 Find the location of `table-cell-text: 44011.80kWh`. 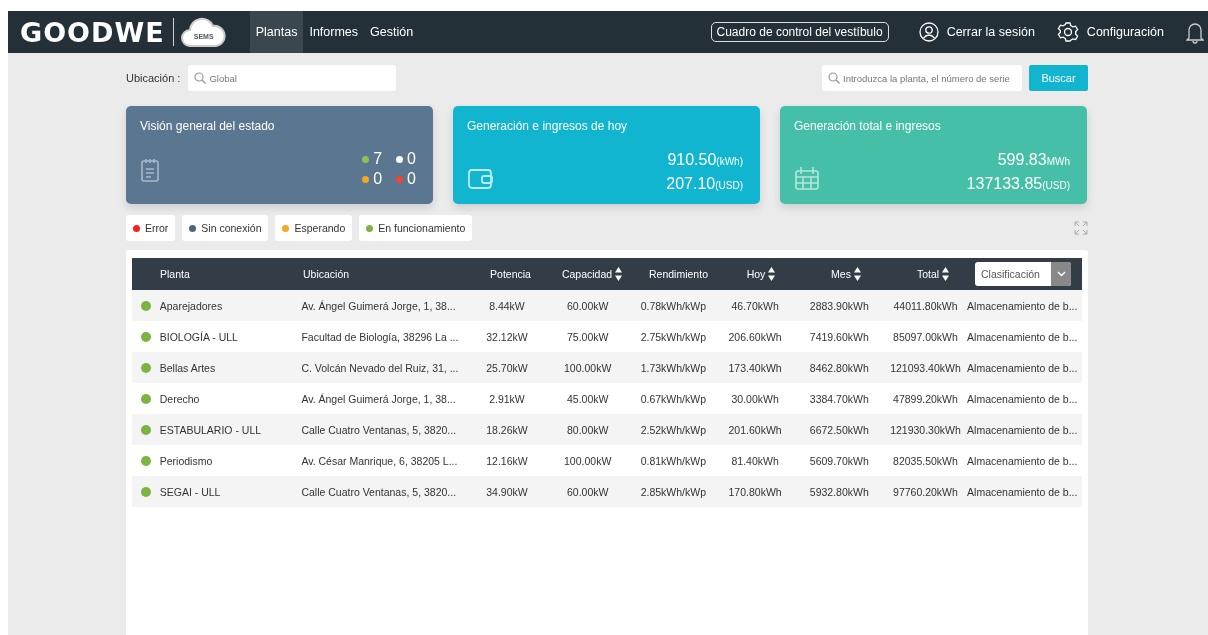

table-cell-text: 44011.80kWh is located at coordinates (925, 305).